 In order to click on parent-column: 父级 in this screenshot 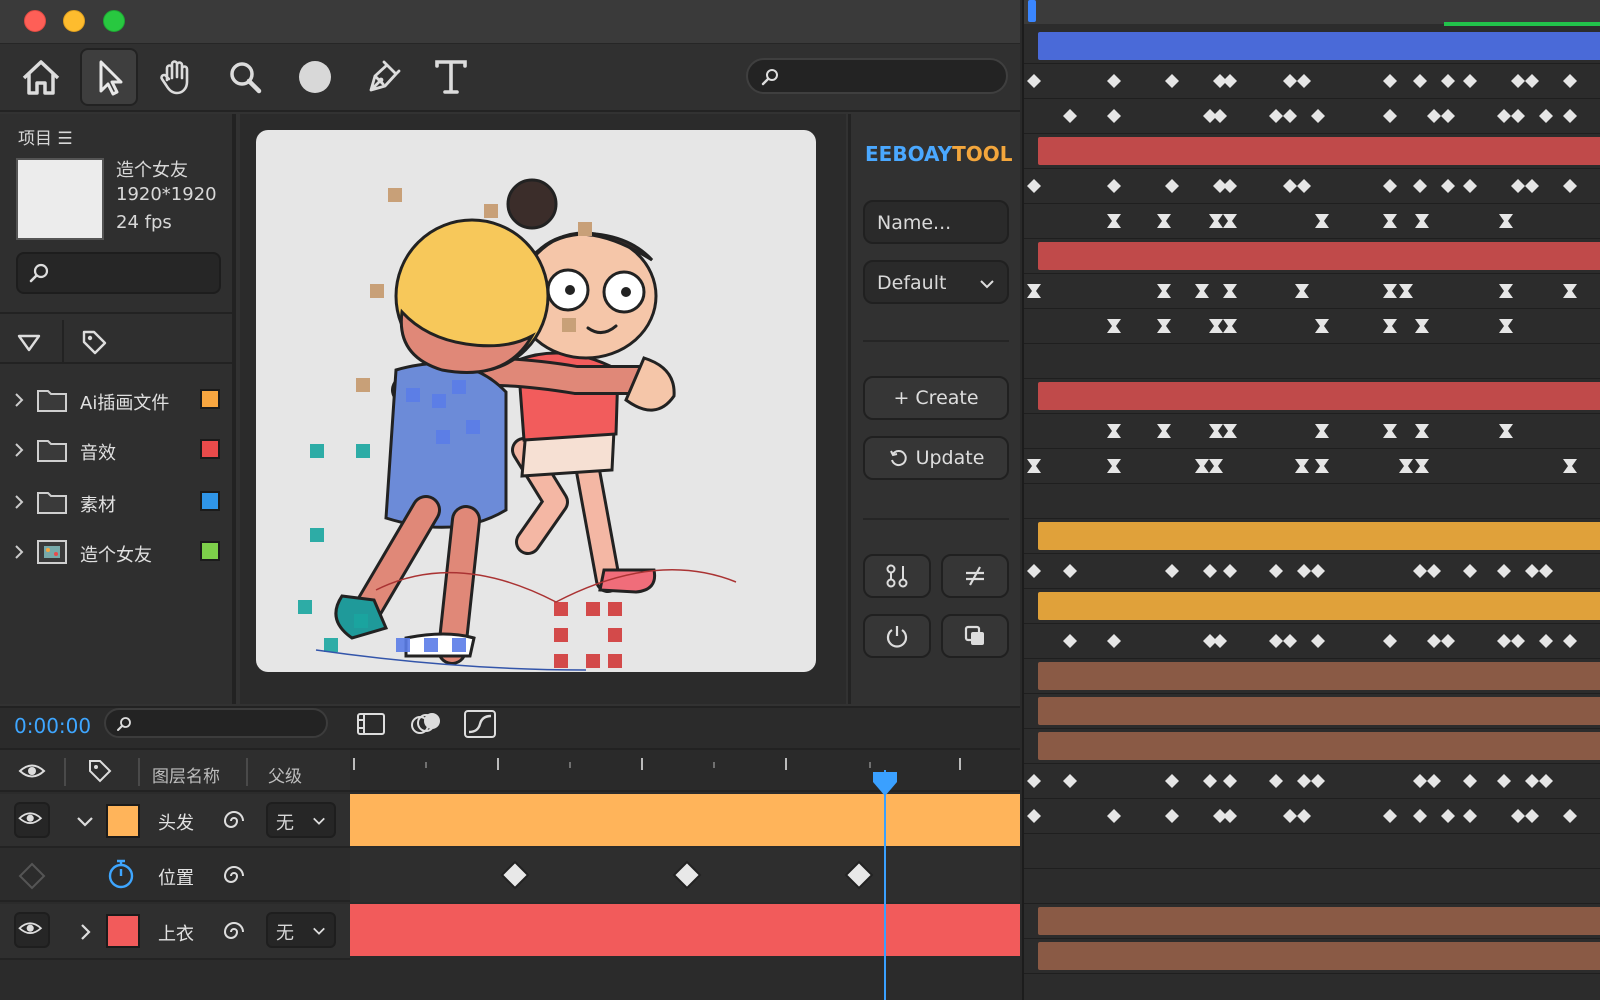, I will do `click(285, 774)`.